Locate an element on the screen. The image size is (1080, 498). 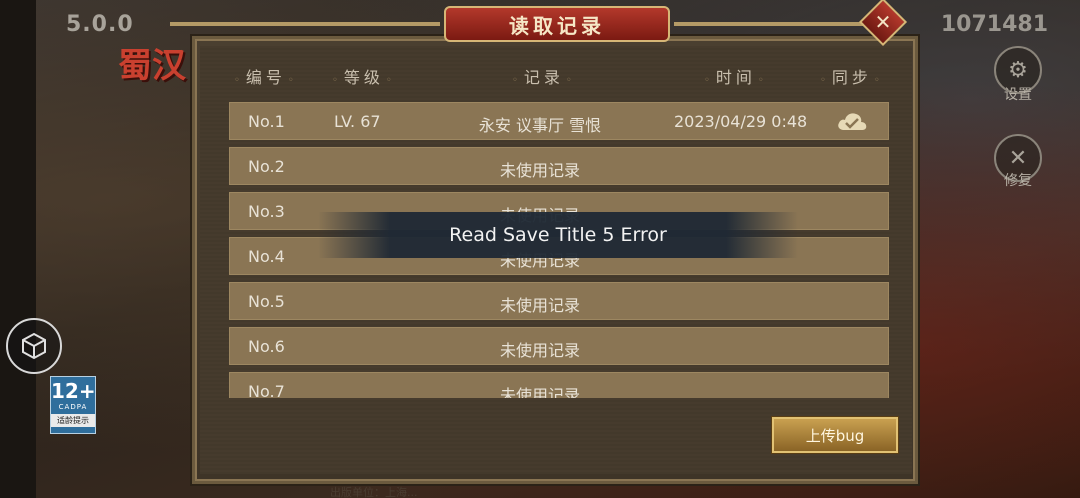
title-ornament-right is located at coordinates (769, 24).